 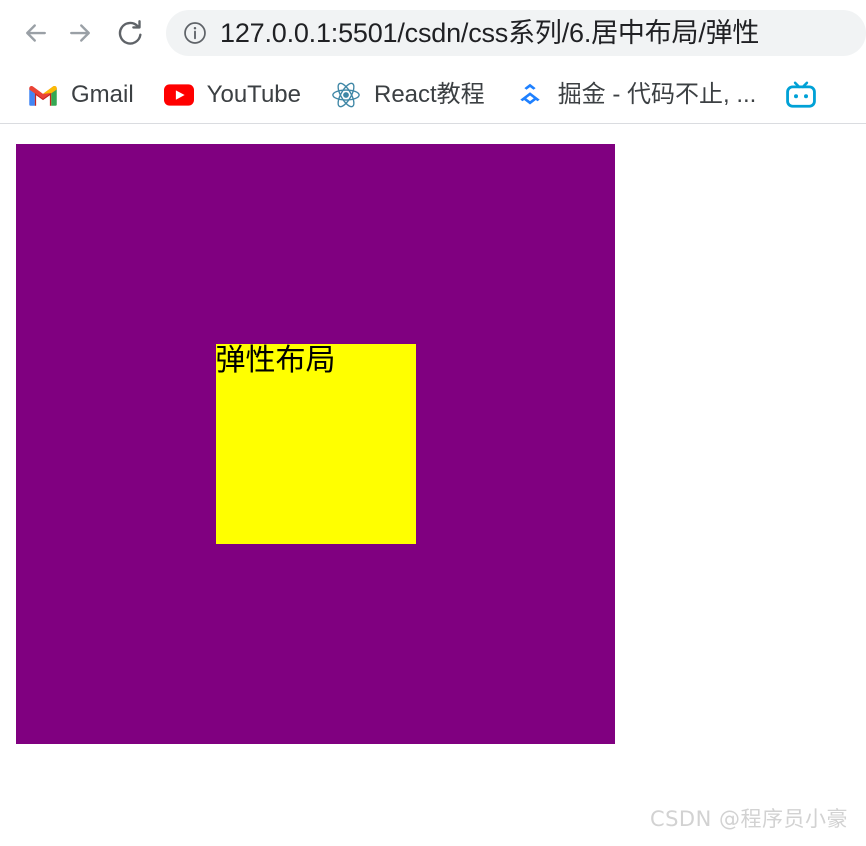 I want to click on youtube-icon, so click(x=178, y=95).